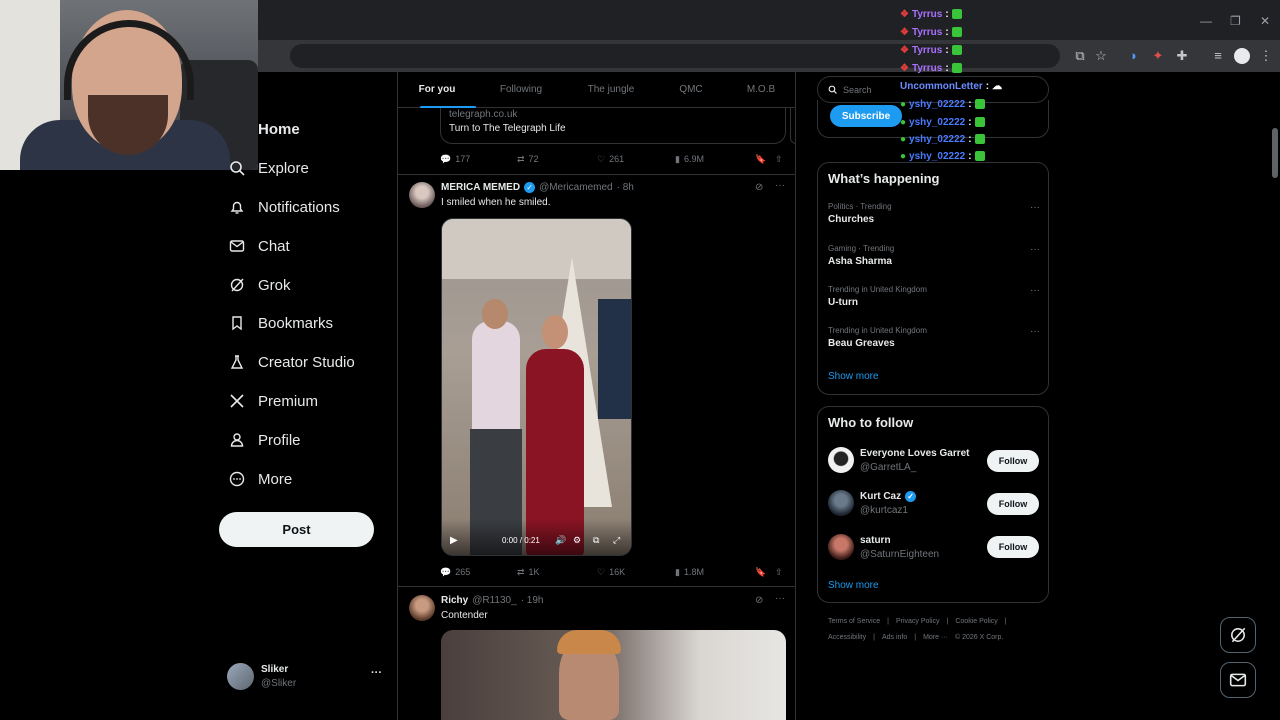 This screenshot has height=720, width=1280. I want to click on account-switcher: Sliker @Sliker ···, so click(307, 678).